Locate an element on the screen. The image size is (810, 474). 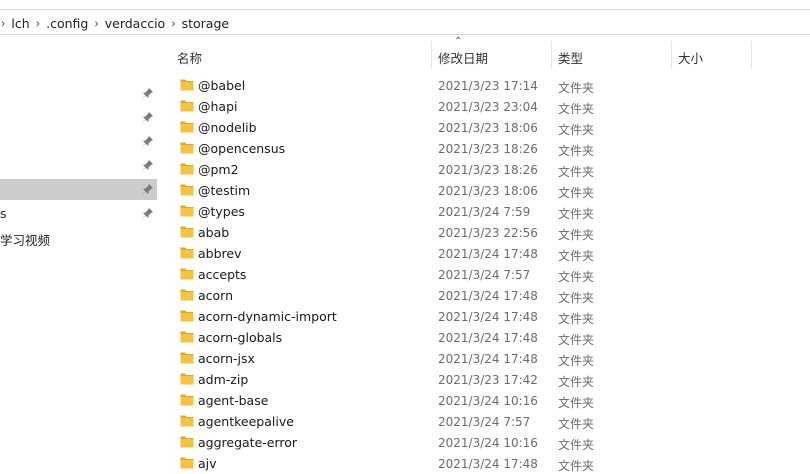
table-row: acorn-jsx 2021/3/24 17:48 文件夹 is located at coordinates (484, 358).